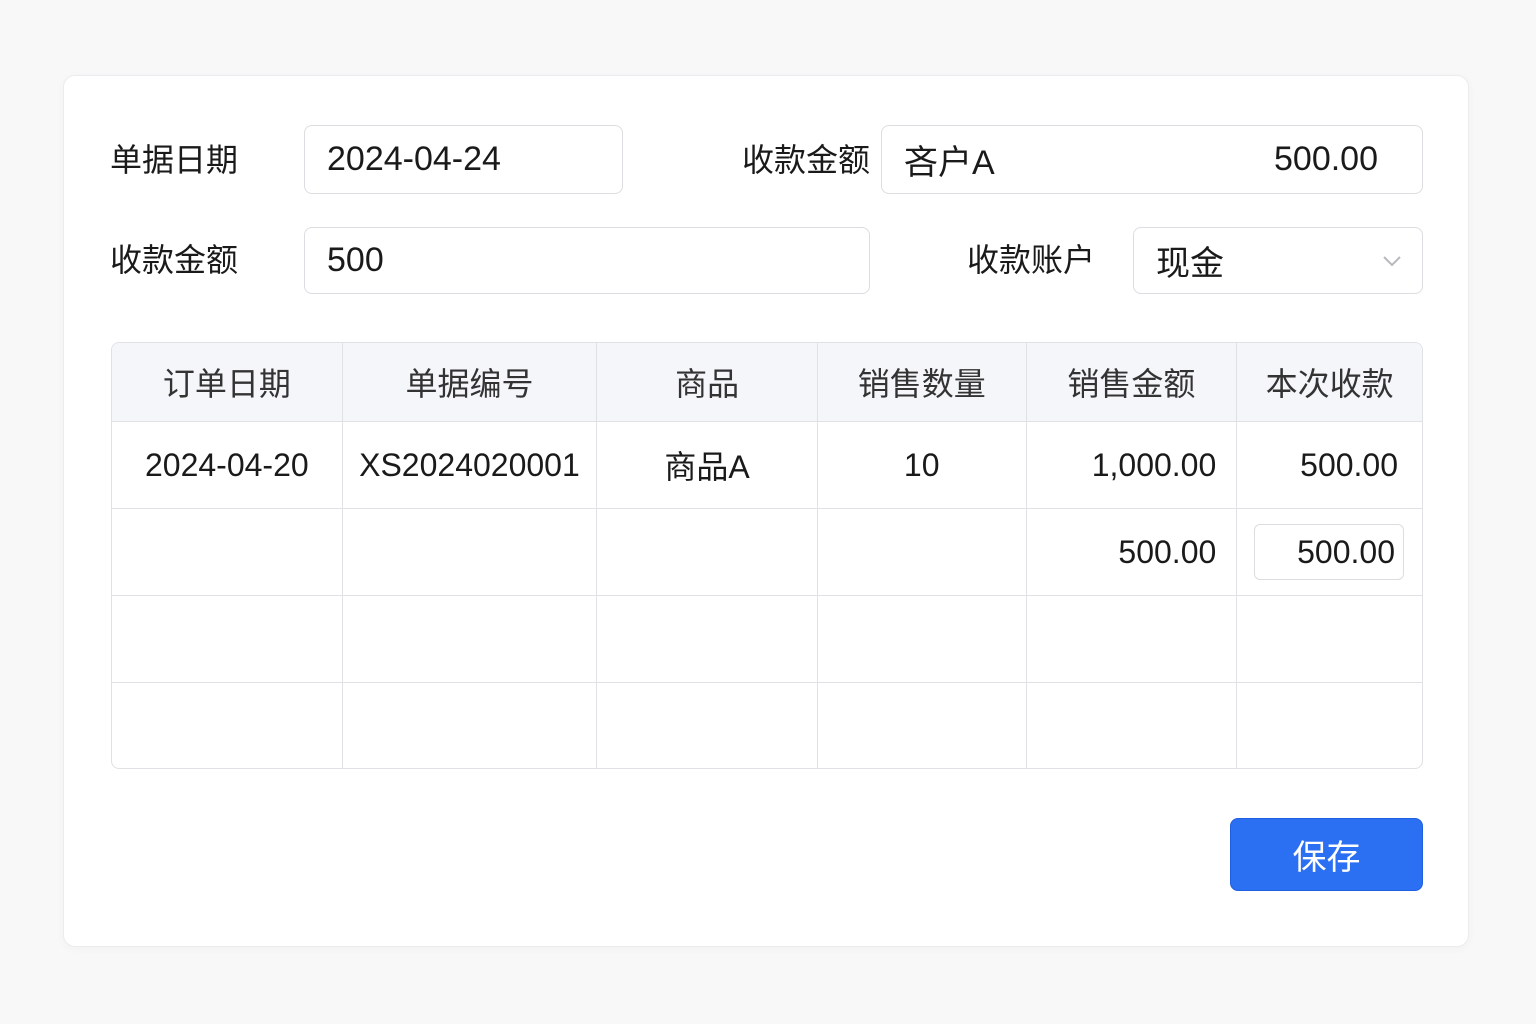 This screenshot has height=1024, width=1536. Describe the element at coordinates (414, 159) in the screenshot. I see `date-value: 2024-04-24` at that location.